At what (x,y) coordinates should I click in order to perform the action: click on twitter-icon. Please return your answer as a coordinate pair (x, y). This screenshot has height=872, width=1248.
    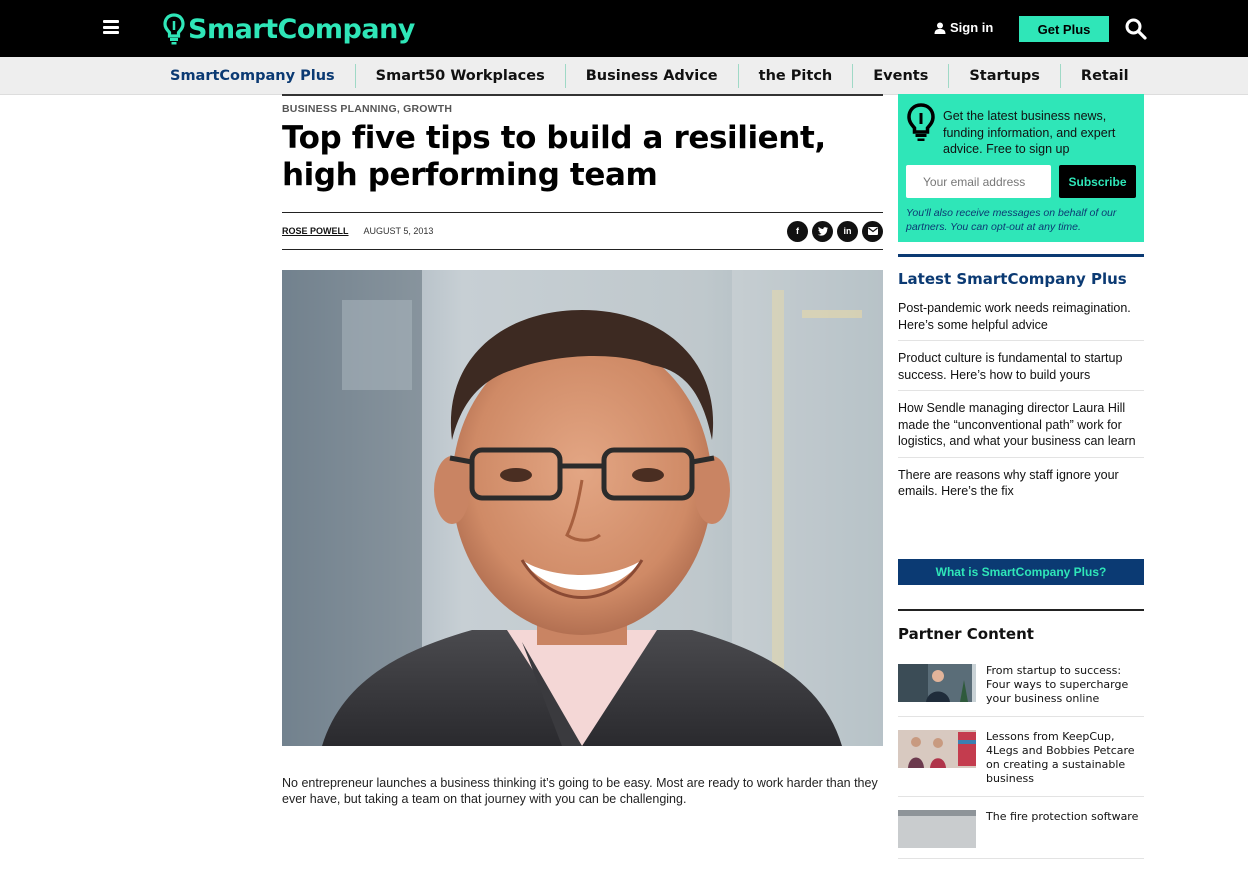
    Looking at the image, I should click on (822, 231).